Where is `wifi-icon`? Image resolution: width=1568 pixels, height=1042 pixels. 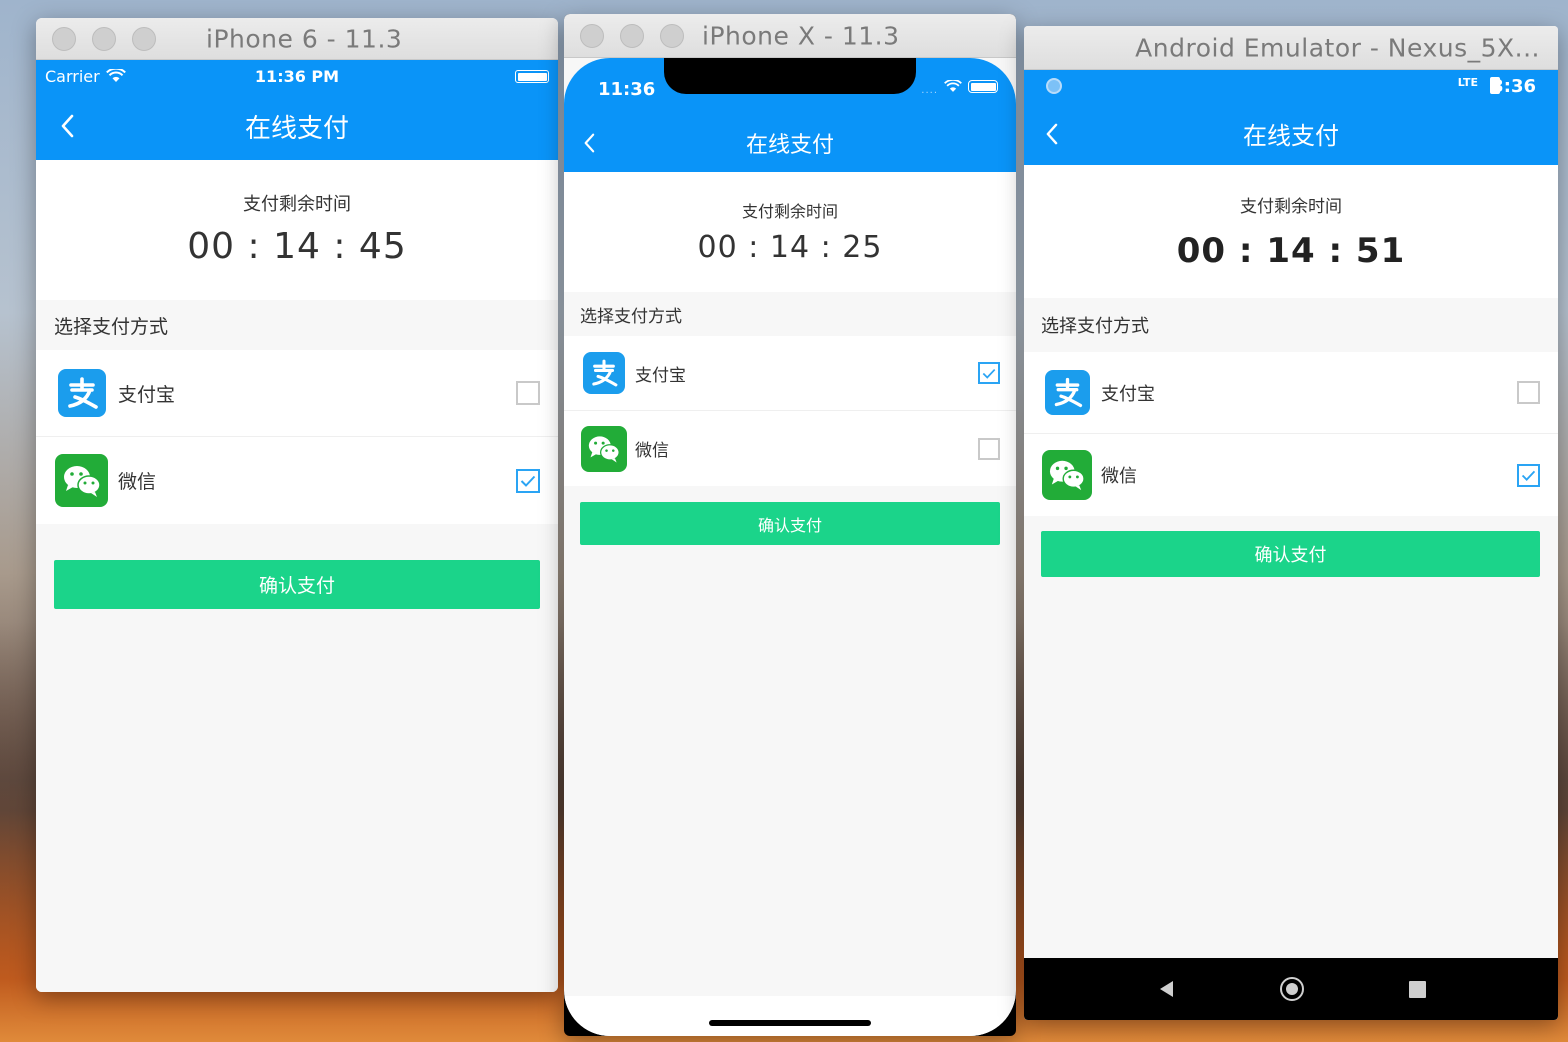 wifi-icon is located at coordinates (953, 86).